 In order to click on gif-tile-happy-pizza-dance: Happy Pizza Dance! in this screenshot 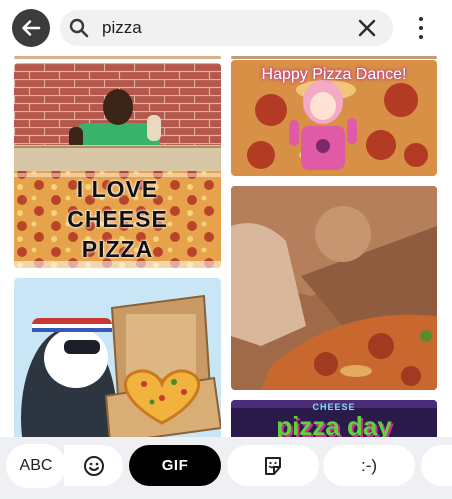, I will do `click(334, 118)`.